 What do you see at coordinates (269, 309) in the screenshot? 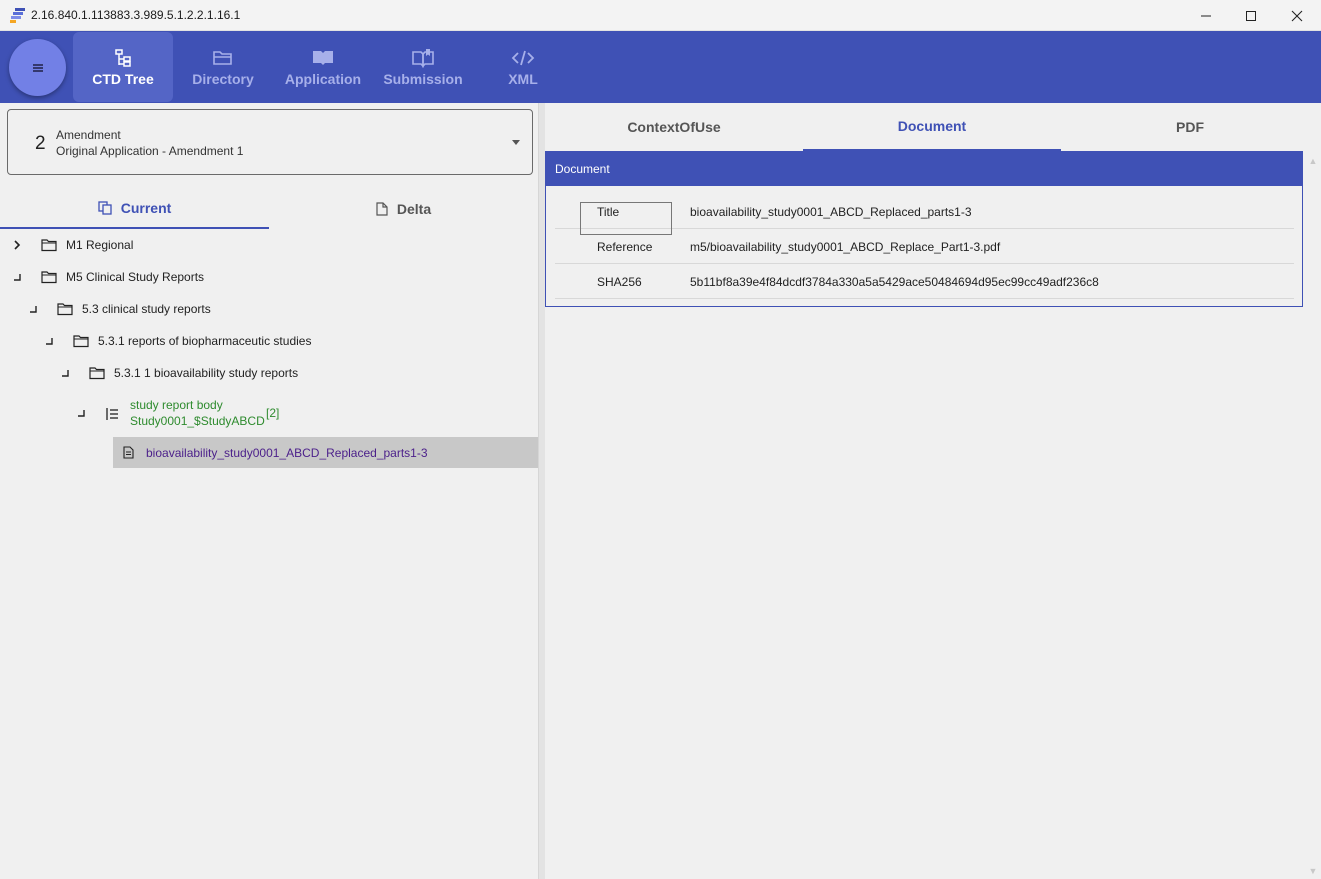
I see `tree-node-5-3: 5.3 clinical study reports` at bounding box center [269, 309].